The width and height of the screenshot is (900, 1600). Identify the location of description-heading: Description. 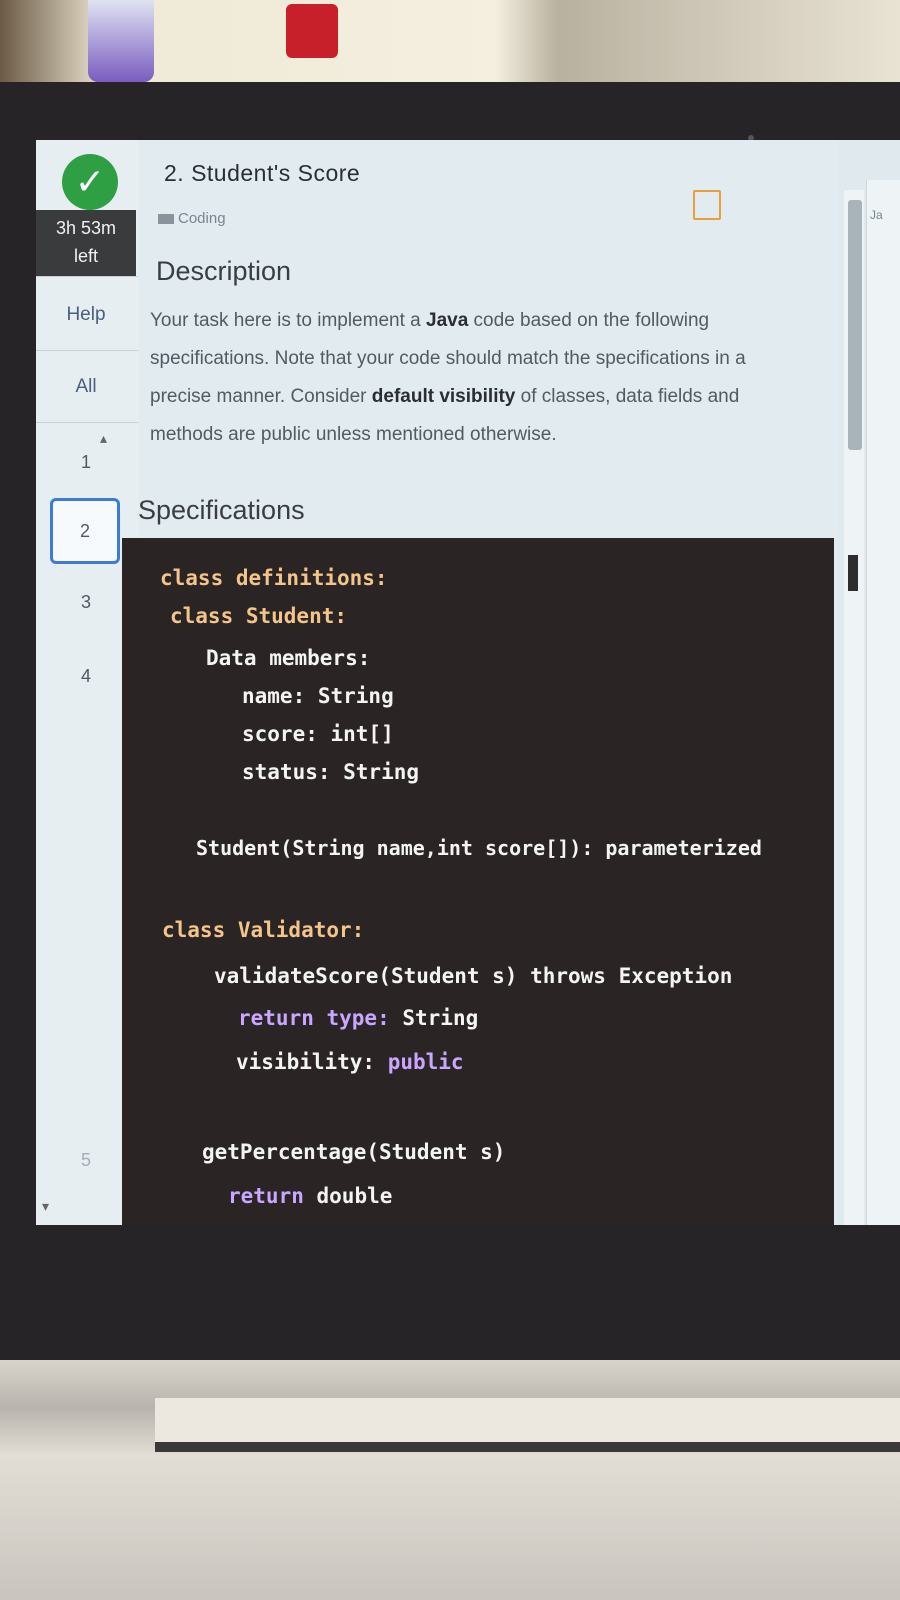
(224, 271).